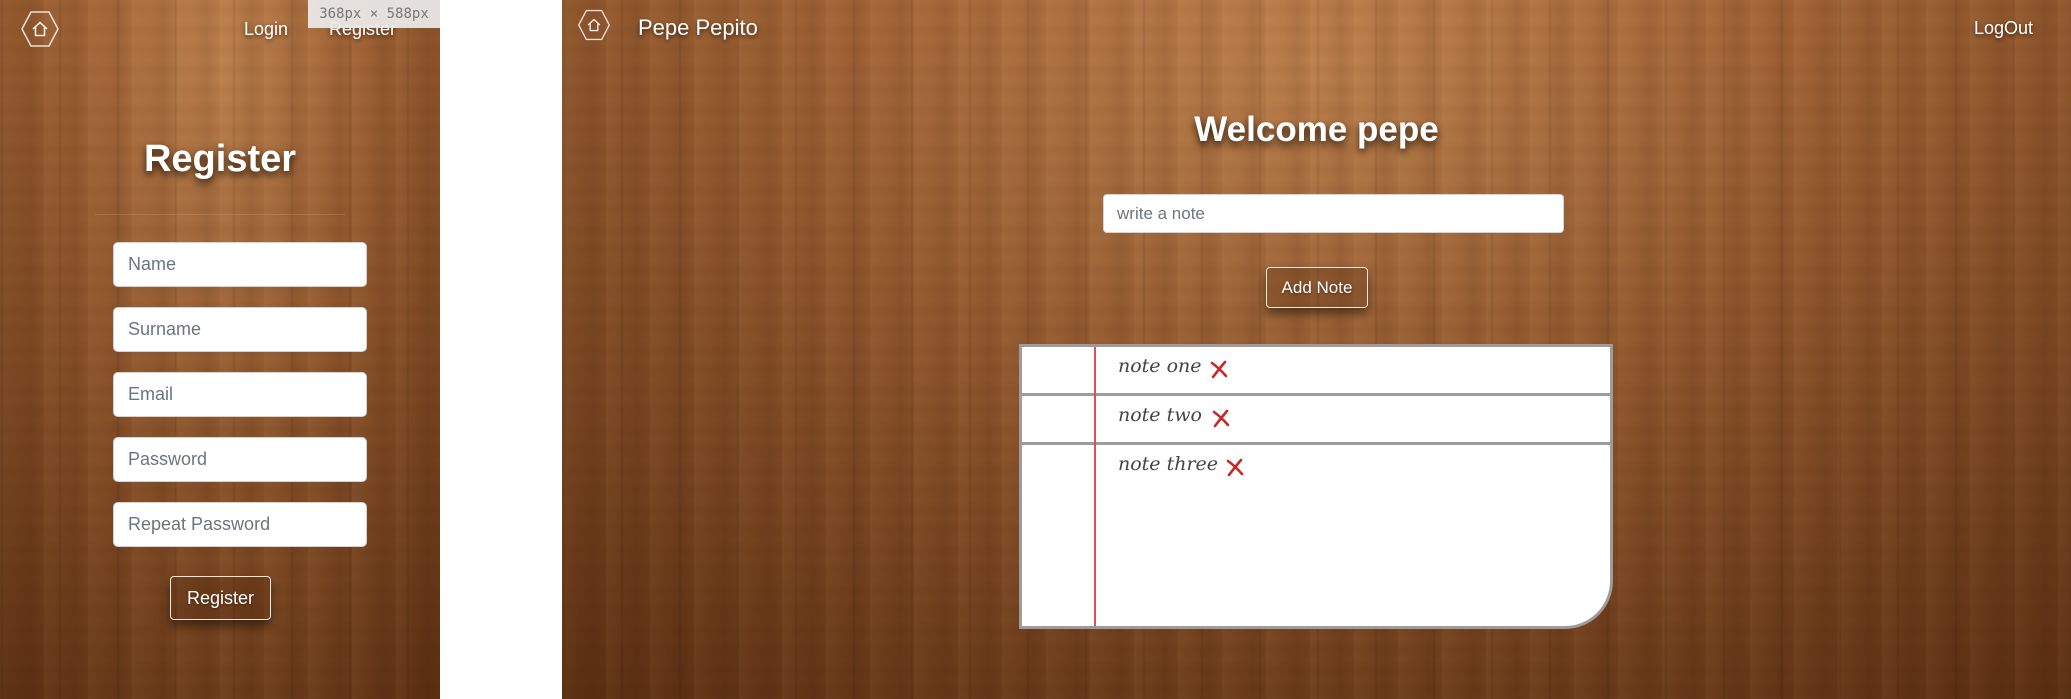  I want to click on list-item: note three, so click(1316, 469).